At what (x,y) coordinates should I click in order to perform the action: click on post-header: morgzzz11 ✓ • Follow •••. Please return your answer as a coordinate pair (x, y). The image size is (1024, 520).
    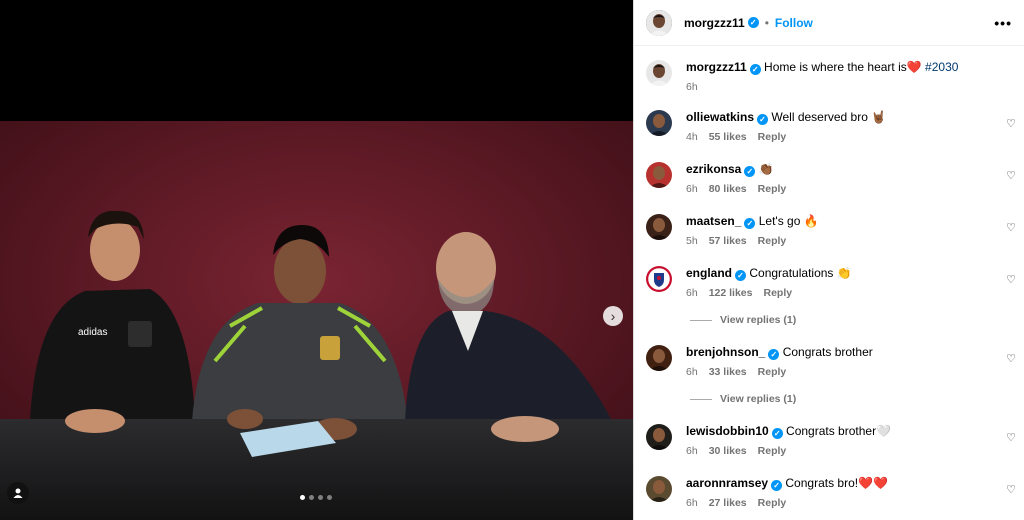
    Looking at the image, I should click on (829, 23).